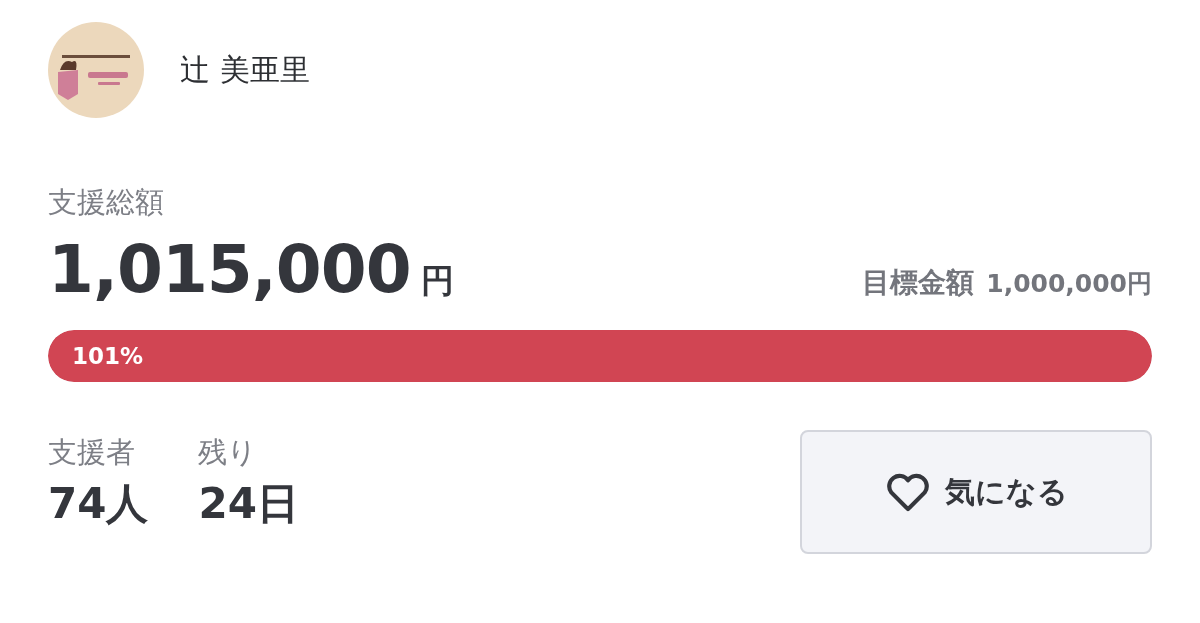  I want to click on total-amount: 1,015,000, so click(229, 269).